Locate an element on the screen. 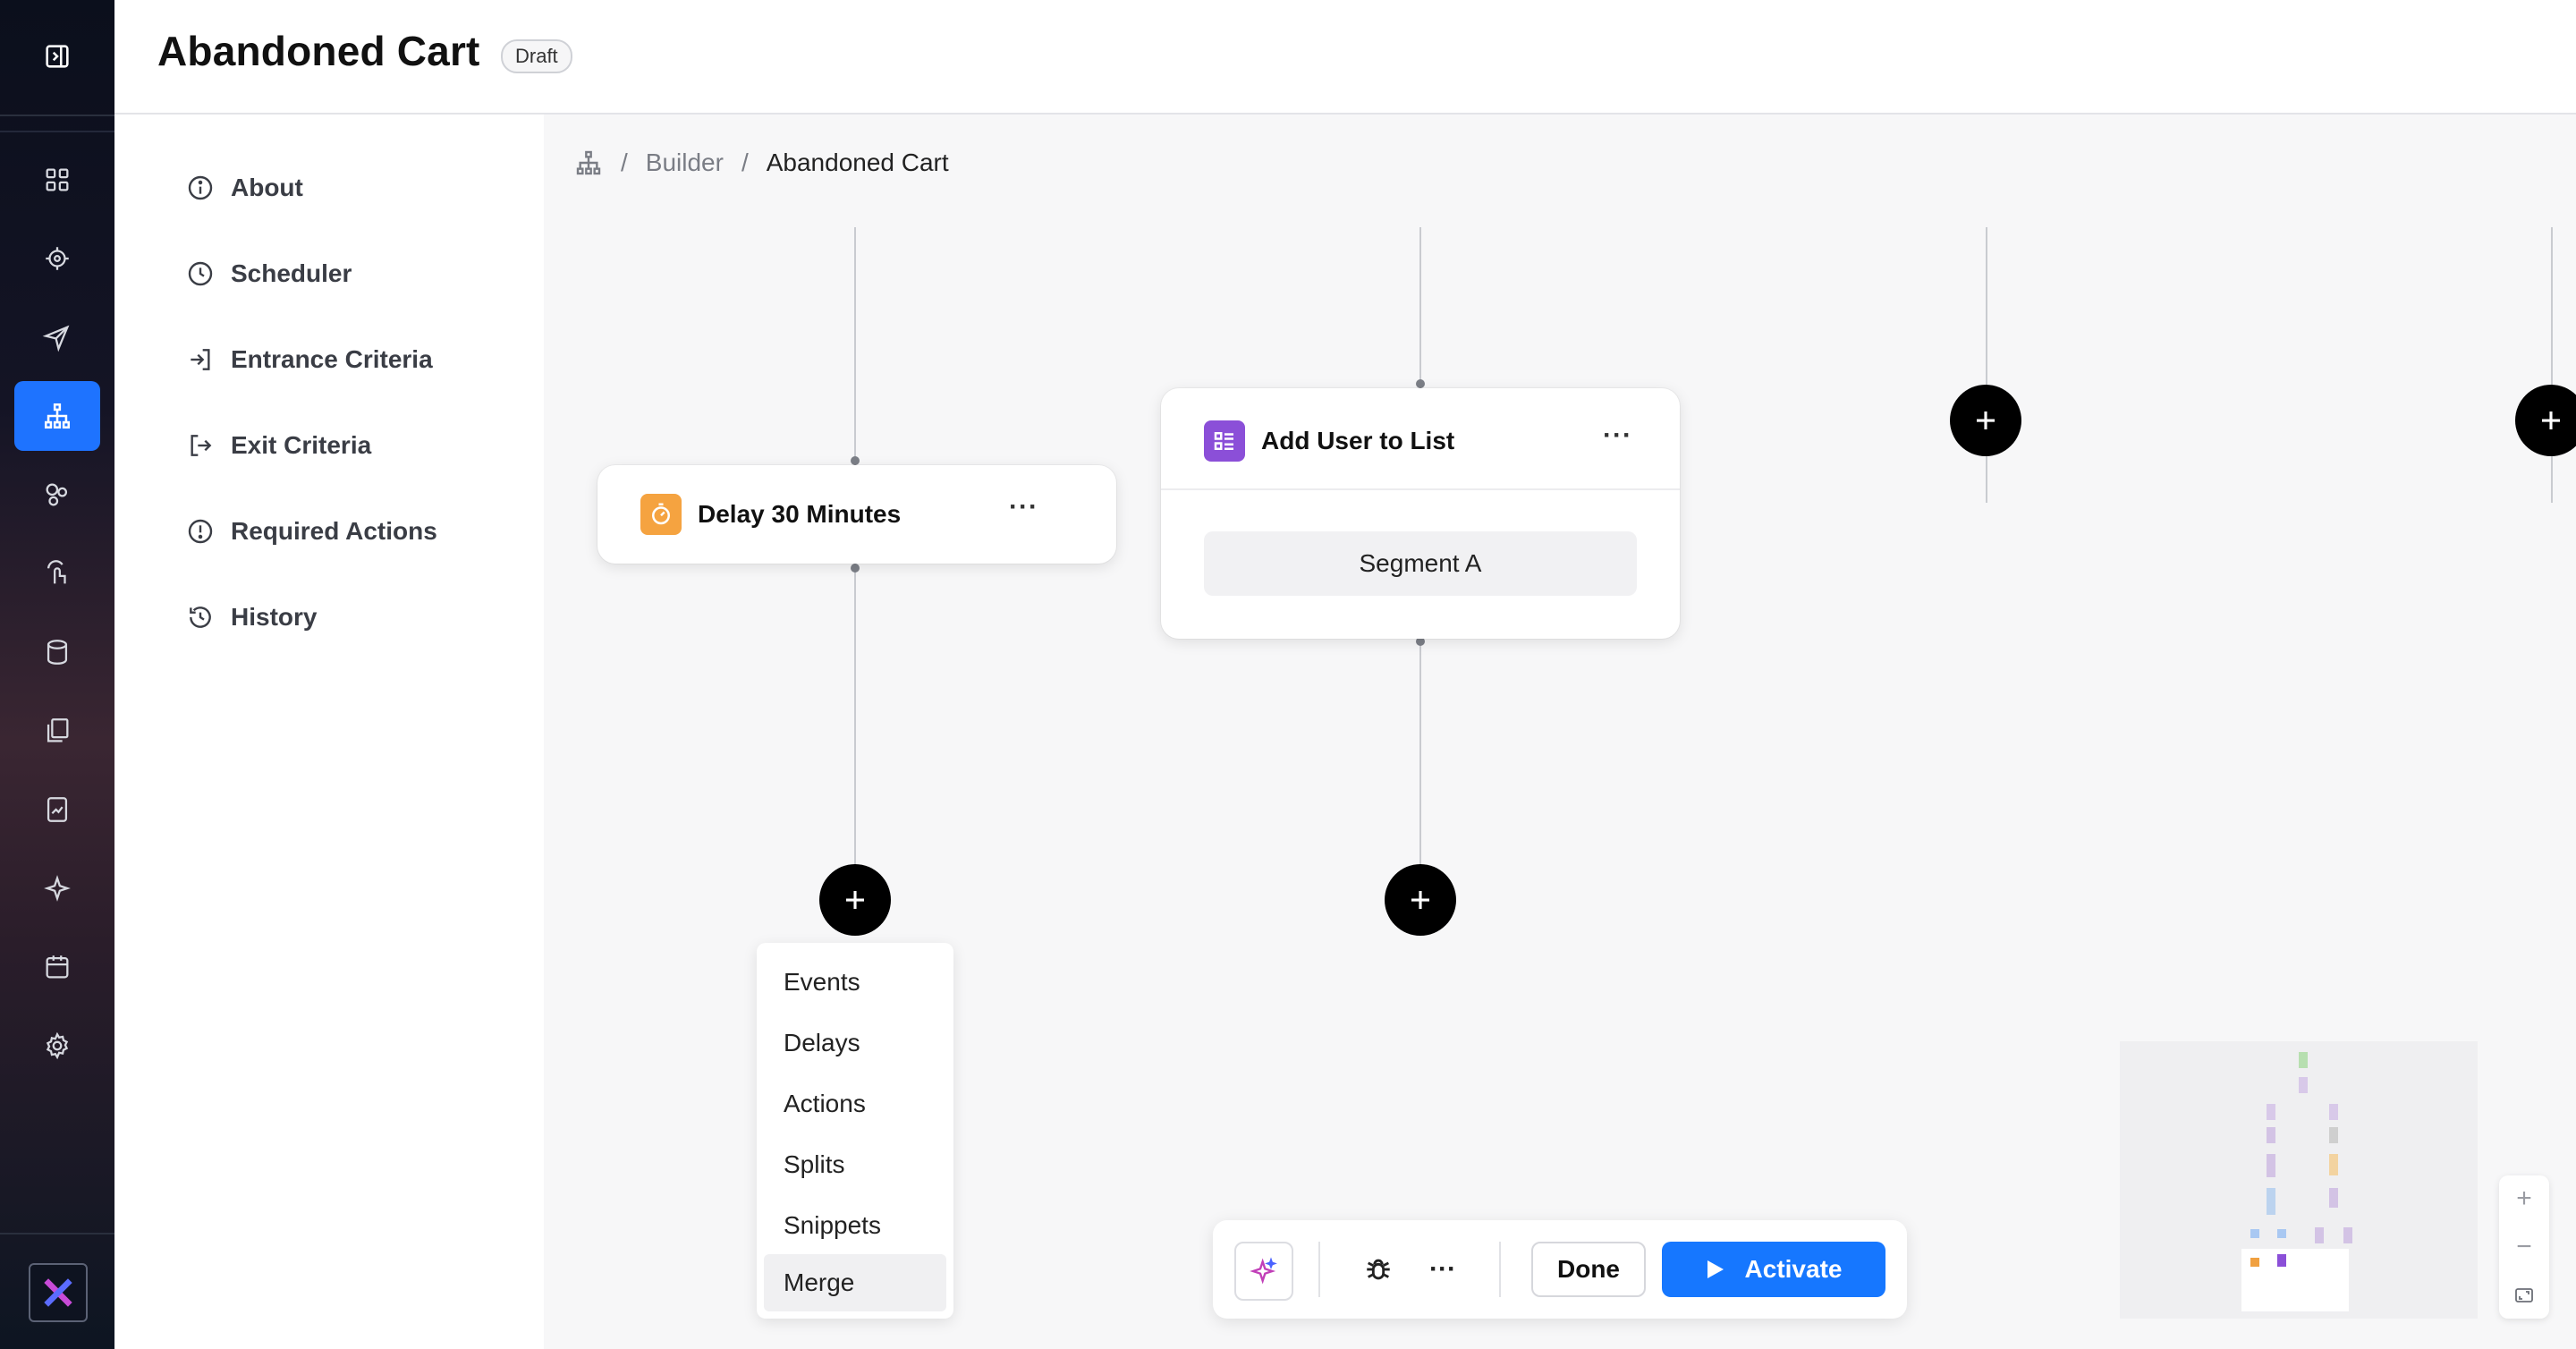 This screenshot has height=1349, width=2576. touch-icon is located at coordinates (57, 573).